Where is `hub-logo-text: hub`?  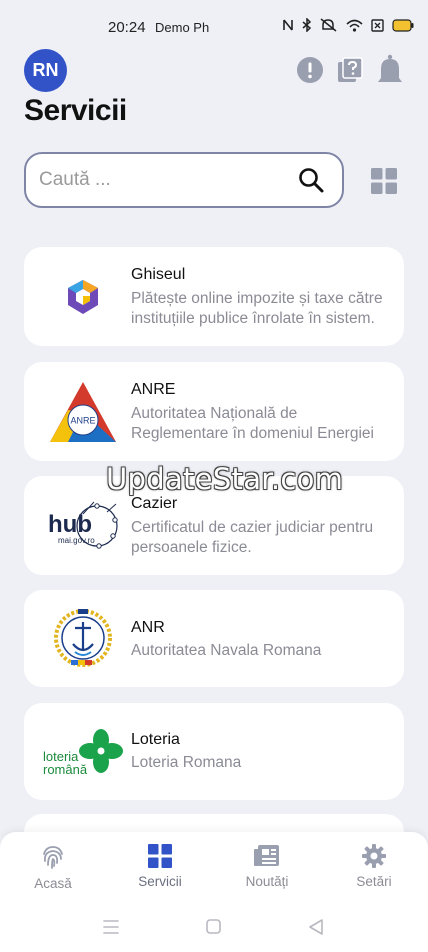
hub-logo-text: hub is located at coordinates (70, 524).